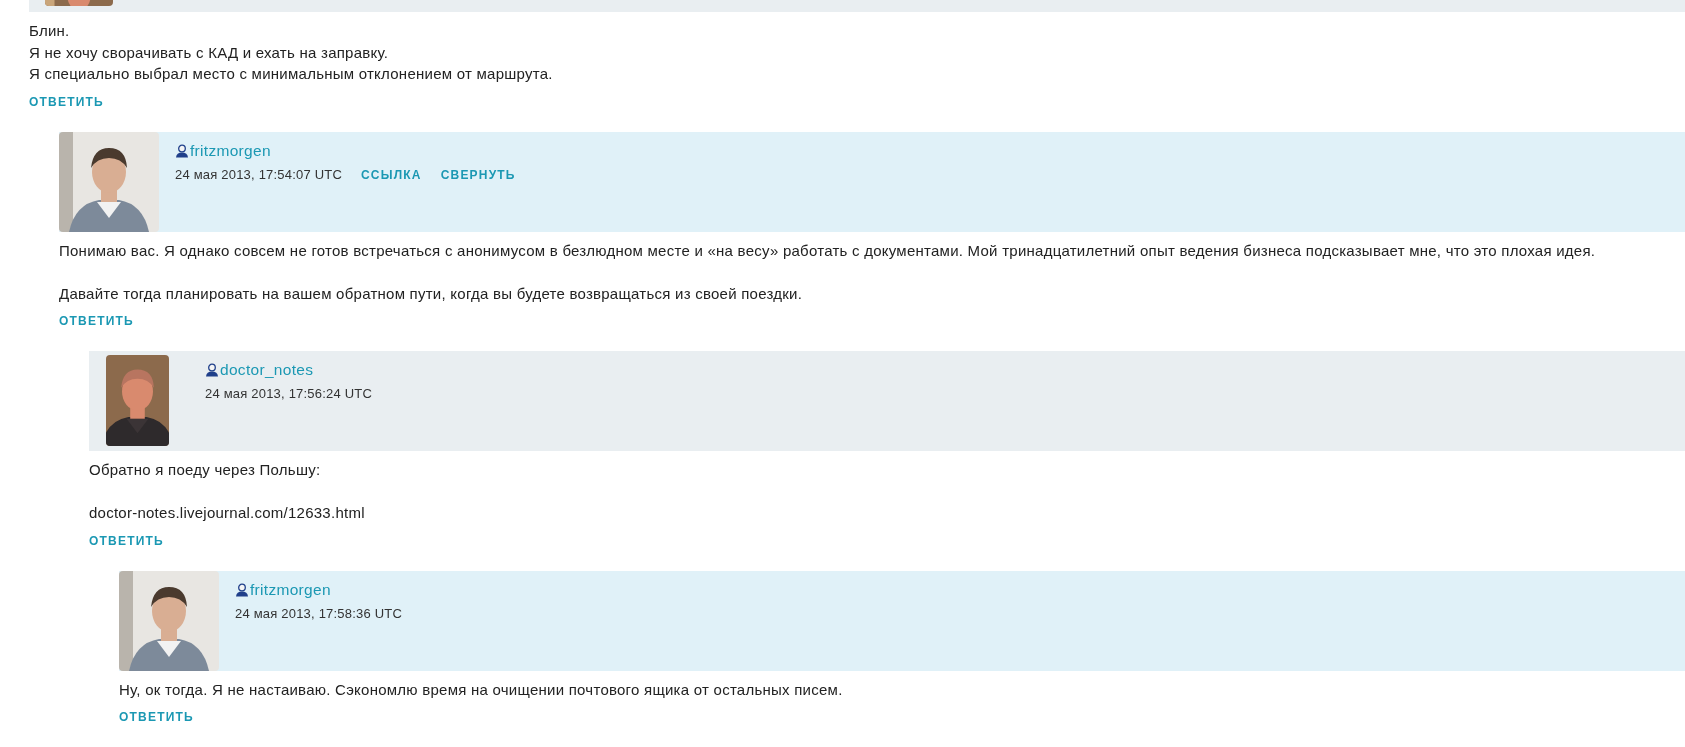  Describe the element at coordinates (267, 370) in the screenshot. I see `username-link: doctor_notes` at that location.